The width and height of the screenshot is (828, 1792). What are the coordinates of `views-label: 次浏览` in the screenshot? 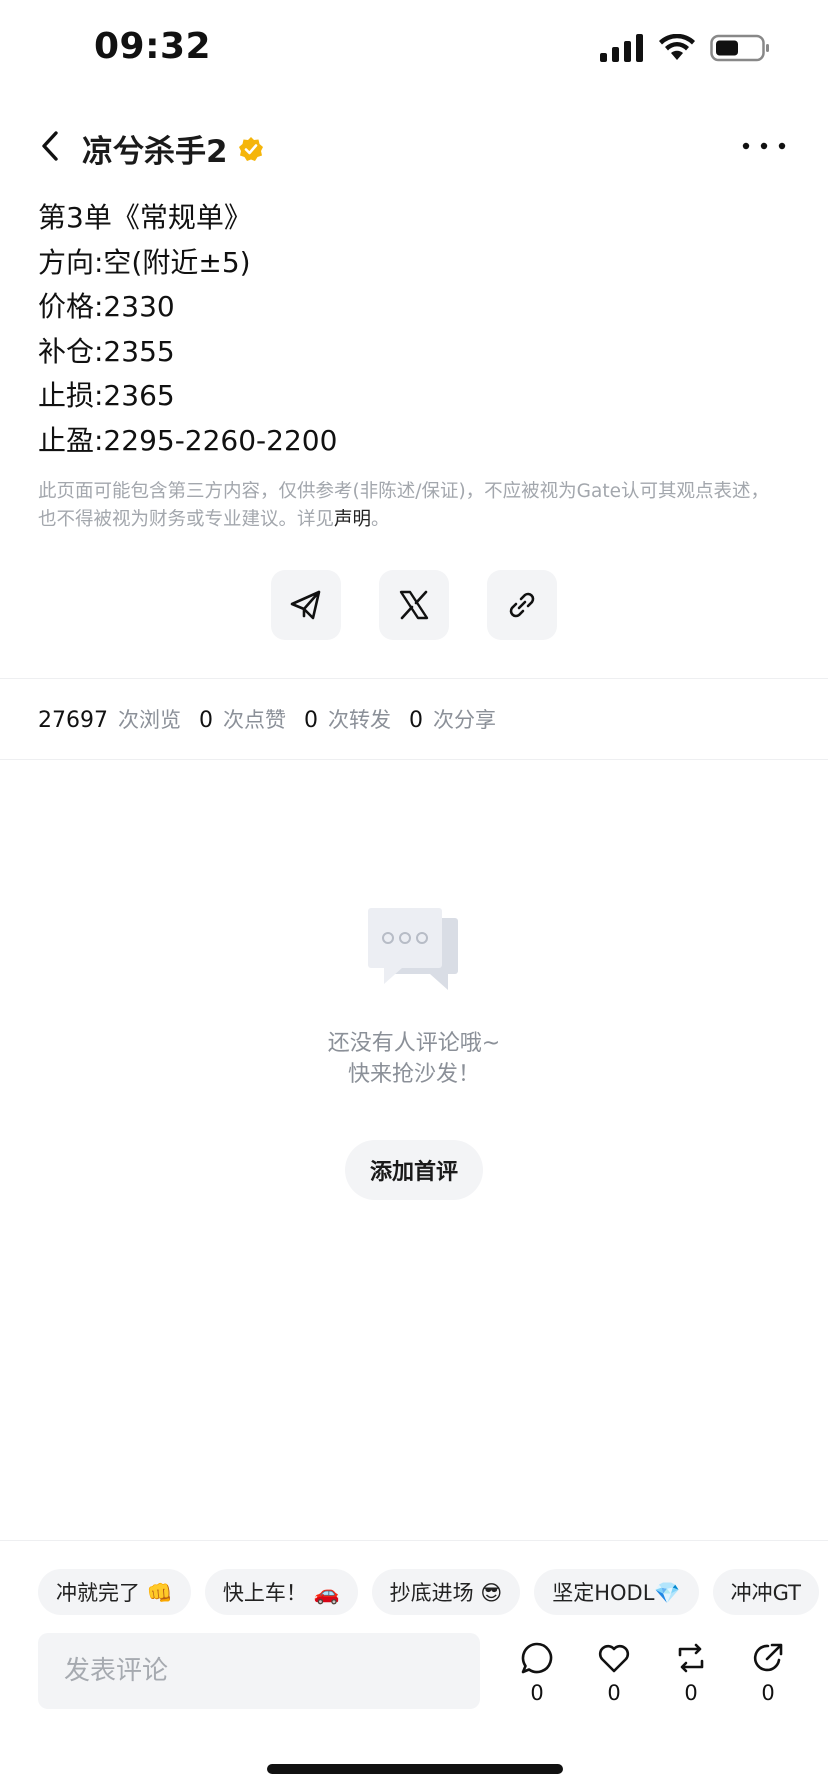 It's located at (149, 720).